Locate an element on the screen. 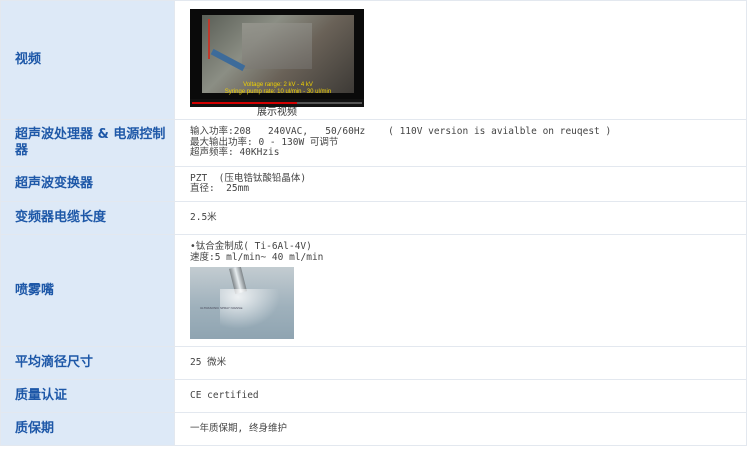 Image resolution: width=747 pixels, height=459 pixels. spec-line: 一年质保期, 终身维护 is located at coordinates (238, 428).